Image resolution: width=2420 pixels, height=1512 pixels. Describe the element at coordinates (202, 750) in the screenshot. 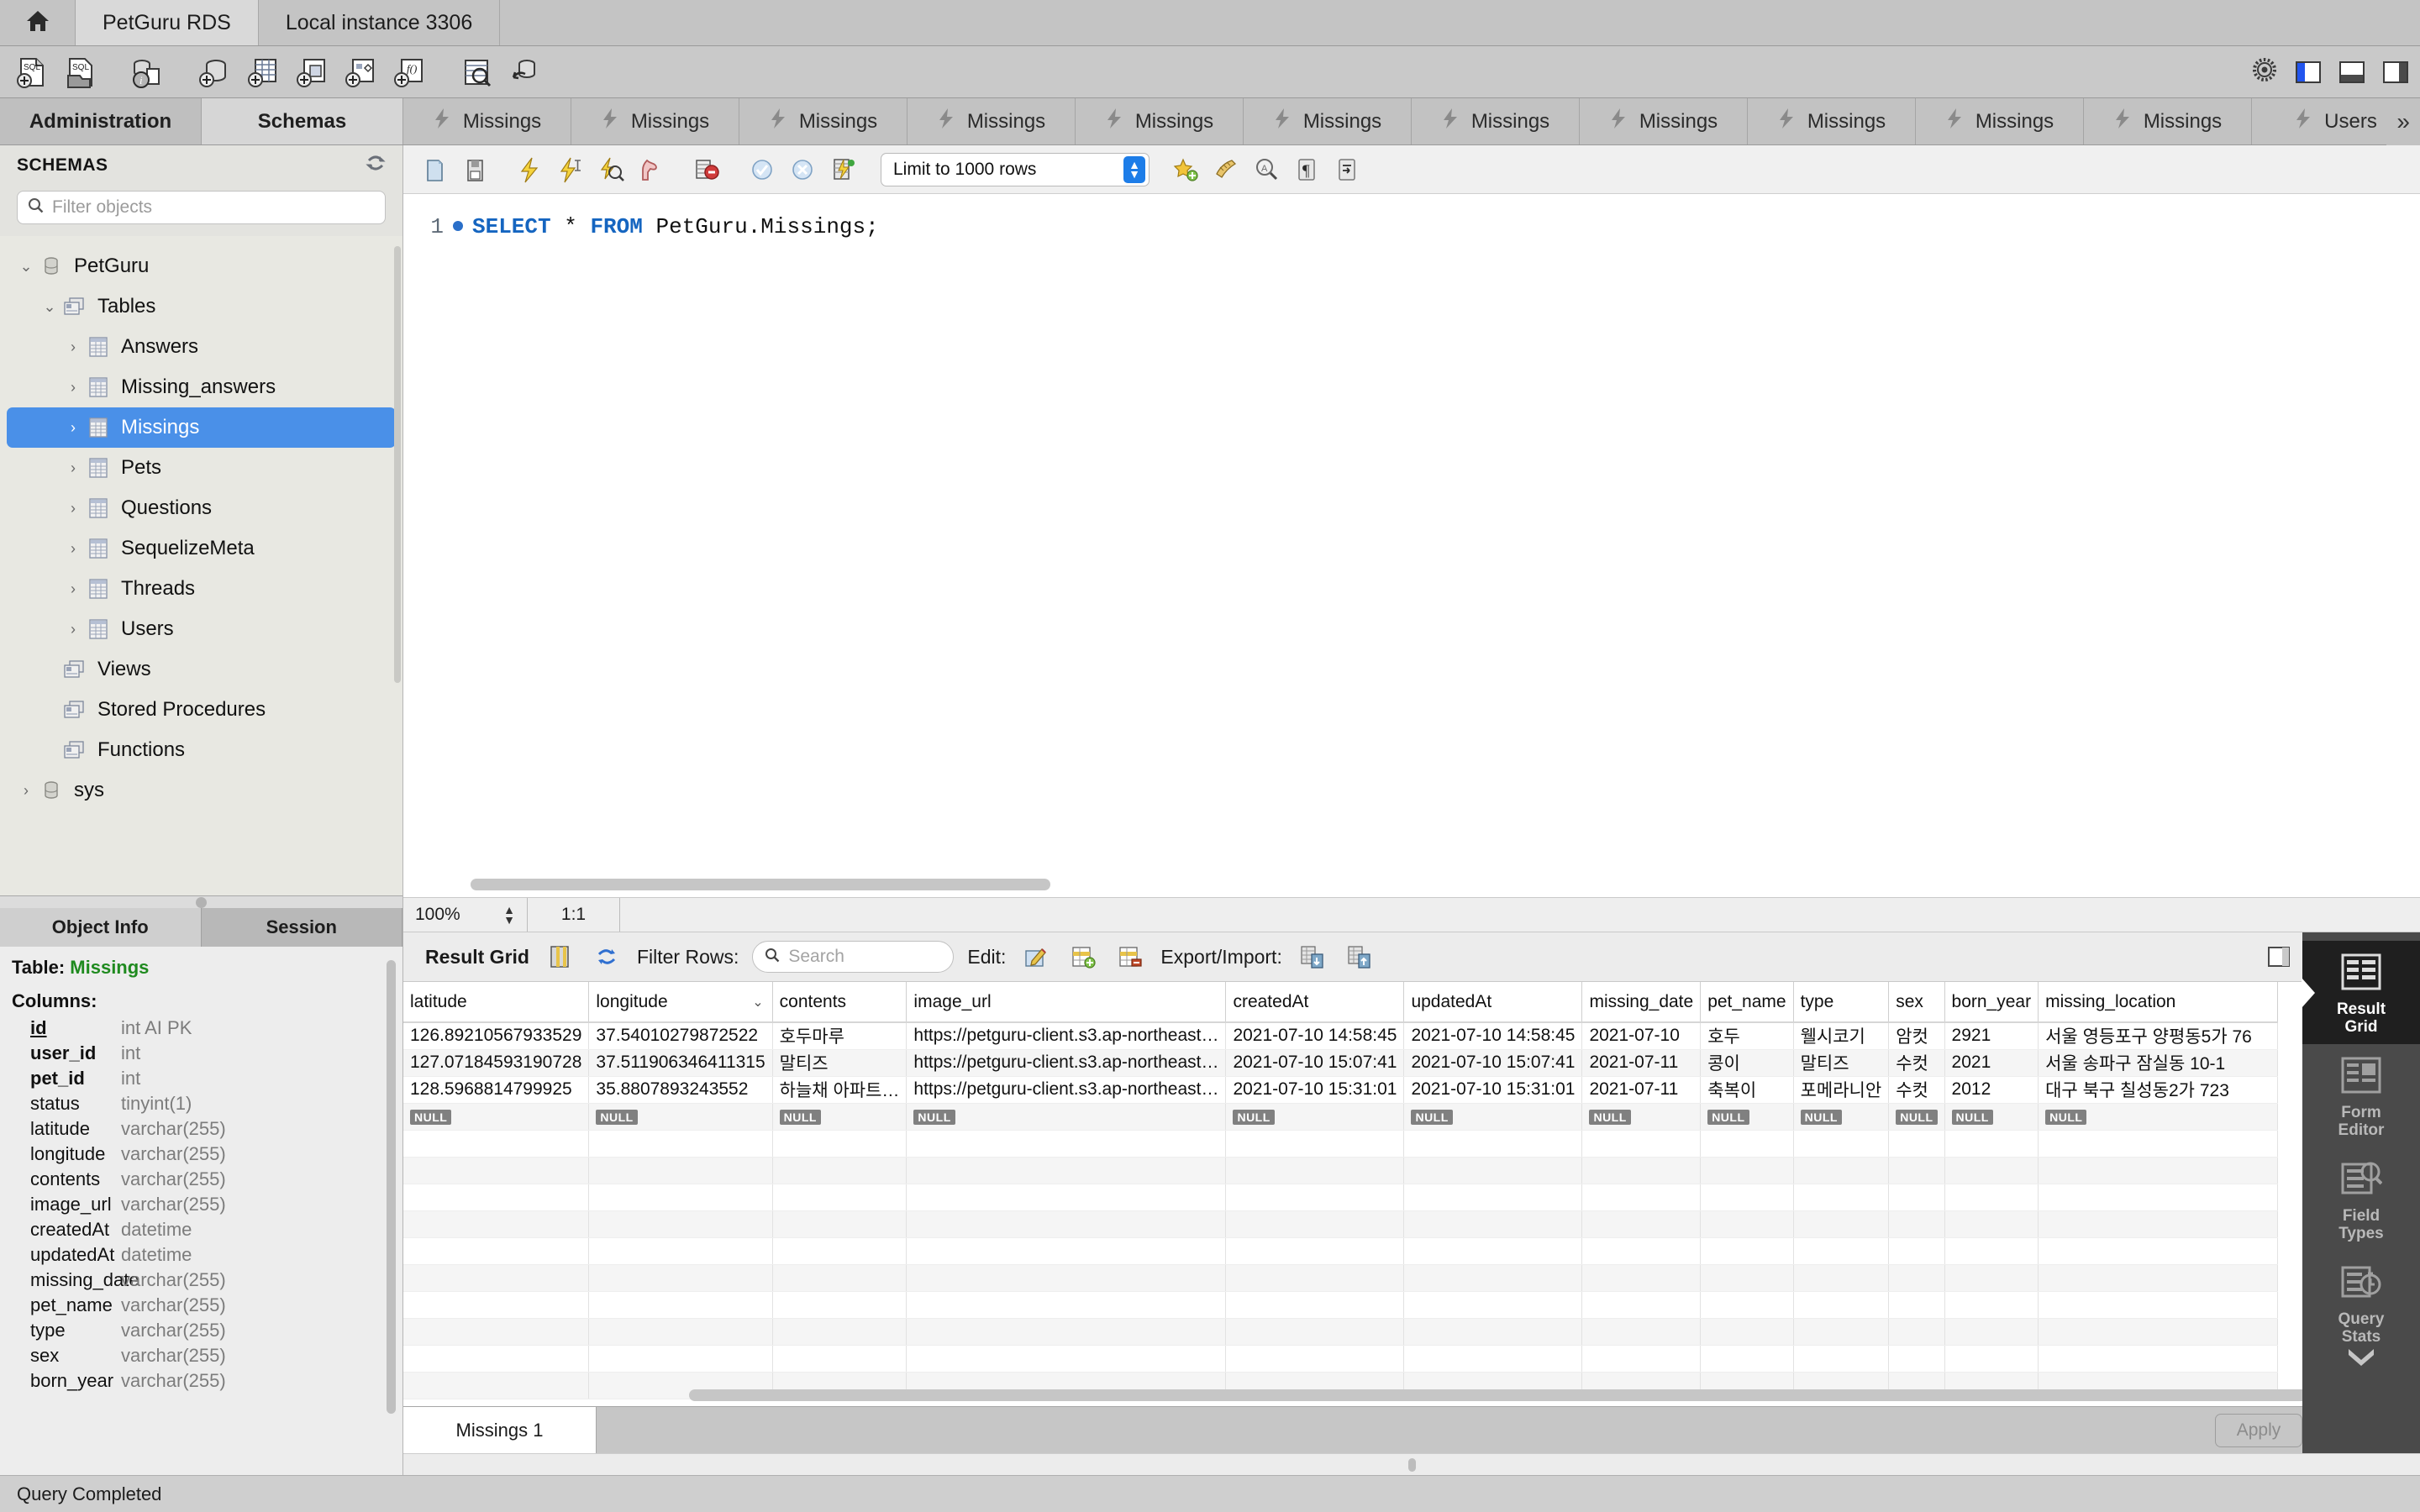

I see `tree-item-functions: Functions` at that location.